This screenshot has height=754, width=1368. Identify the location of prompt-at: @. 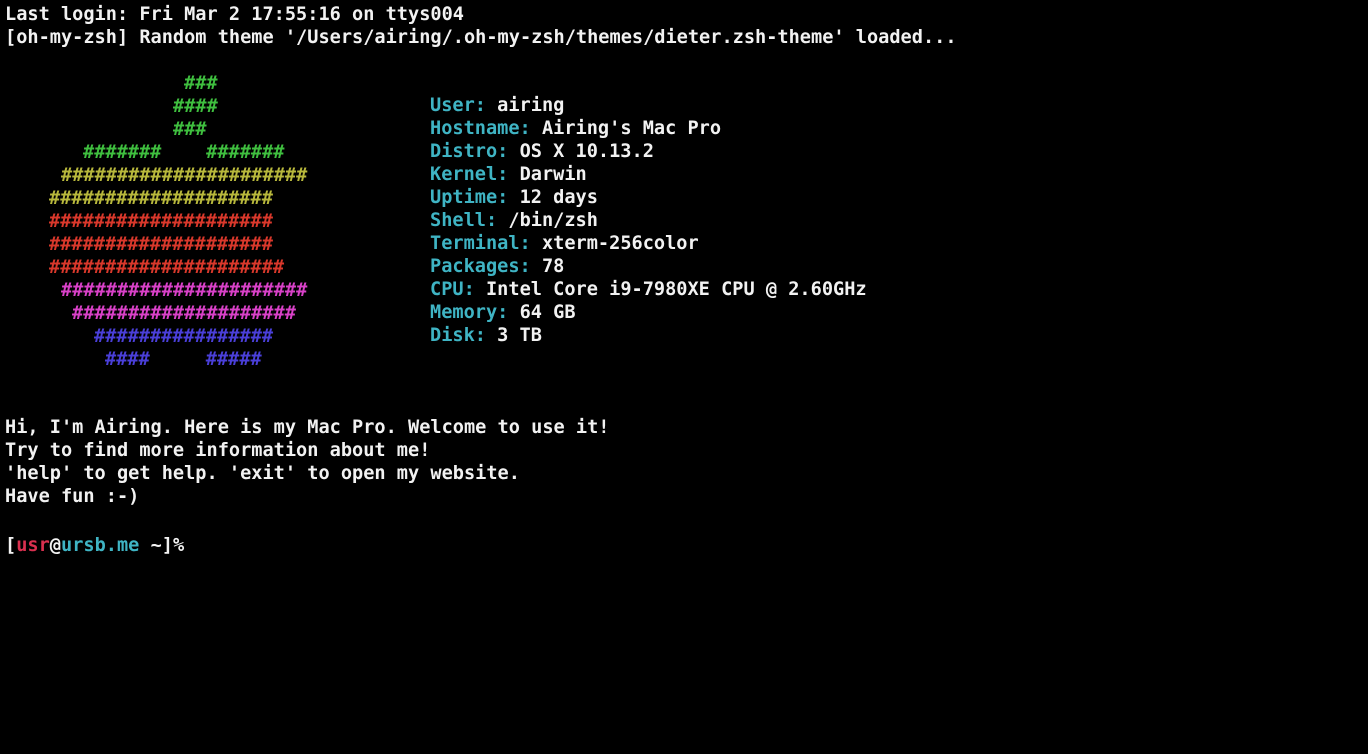
(55, 545).